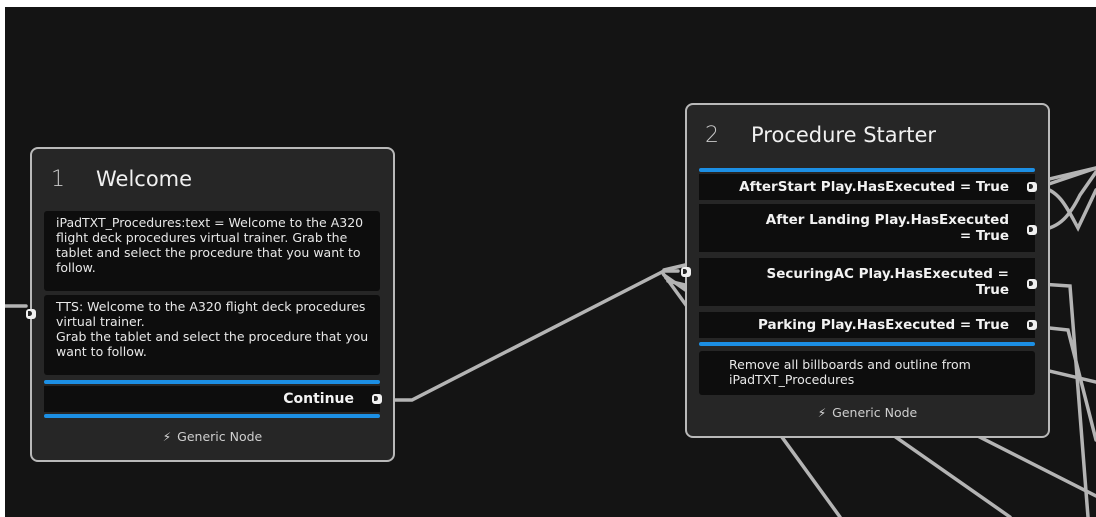  What do you see at coordinates (1032, 187) in the screenshot?
I see `output-port-afterstart` at bounding box center [1032, 187].